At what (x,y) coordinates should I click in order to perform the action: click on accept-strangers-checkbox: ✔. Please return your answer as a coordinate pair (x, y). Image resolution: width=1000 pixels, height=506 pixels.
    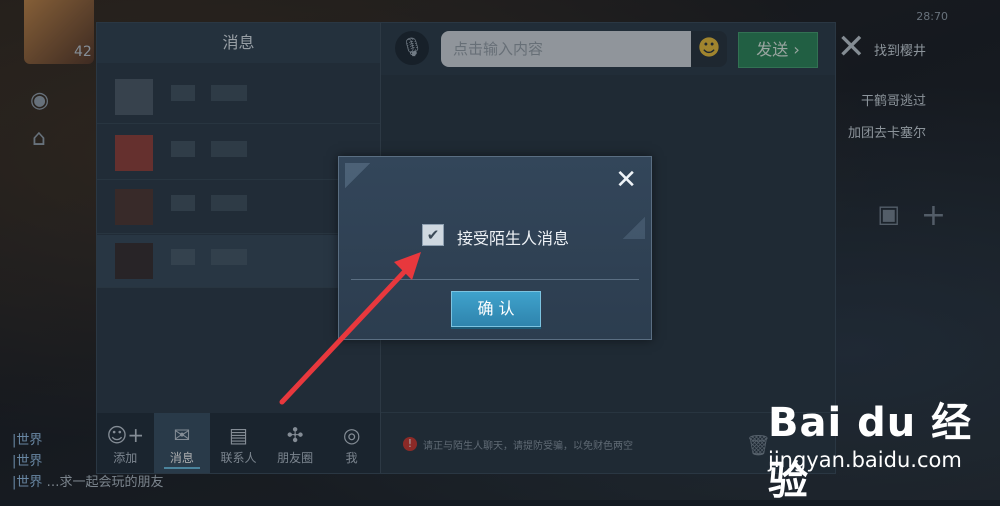
    Looking at the image, I should click on (433, 235).